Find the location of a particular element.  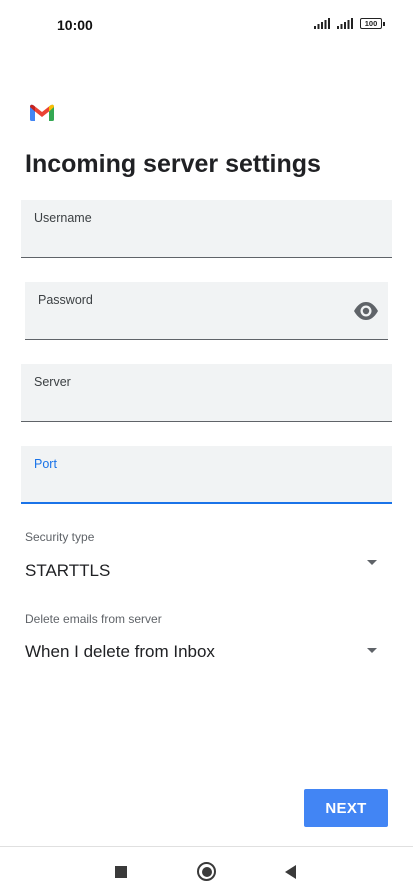

security-type-select: Security type STARTTLS is located at coordinates (207, 555).